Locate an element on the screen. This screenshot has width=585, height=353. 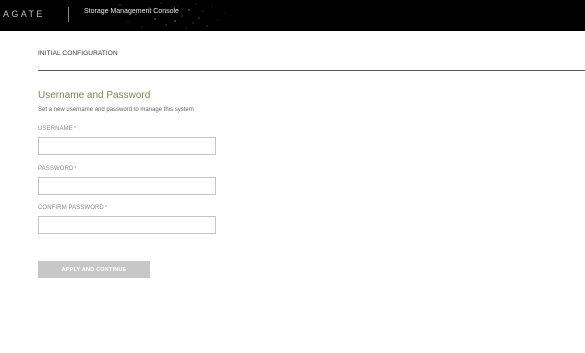
starfield-background is located at coordinates (176, 15).